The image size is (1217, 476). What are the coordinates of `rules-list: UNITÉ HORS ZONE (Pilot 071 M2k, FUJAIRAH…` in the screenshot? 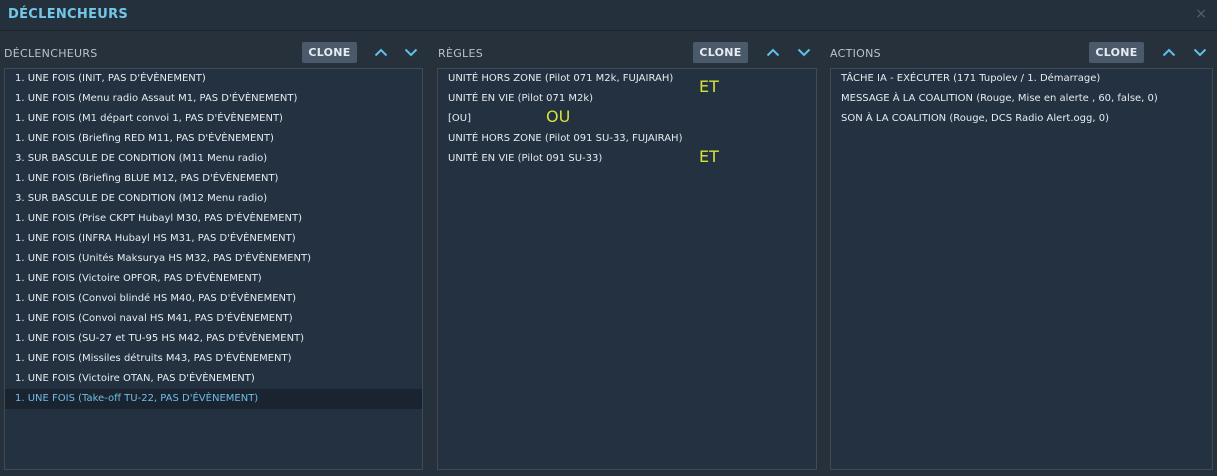 It's located at (627, 119).